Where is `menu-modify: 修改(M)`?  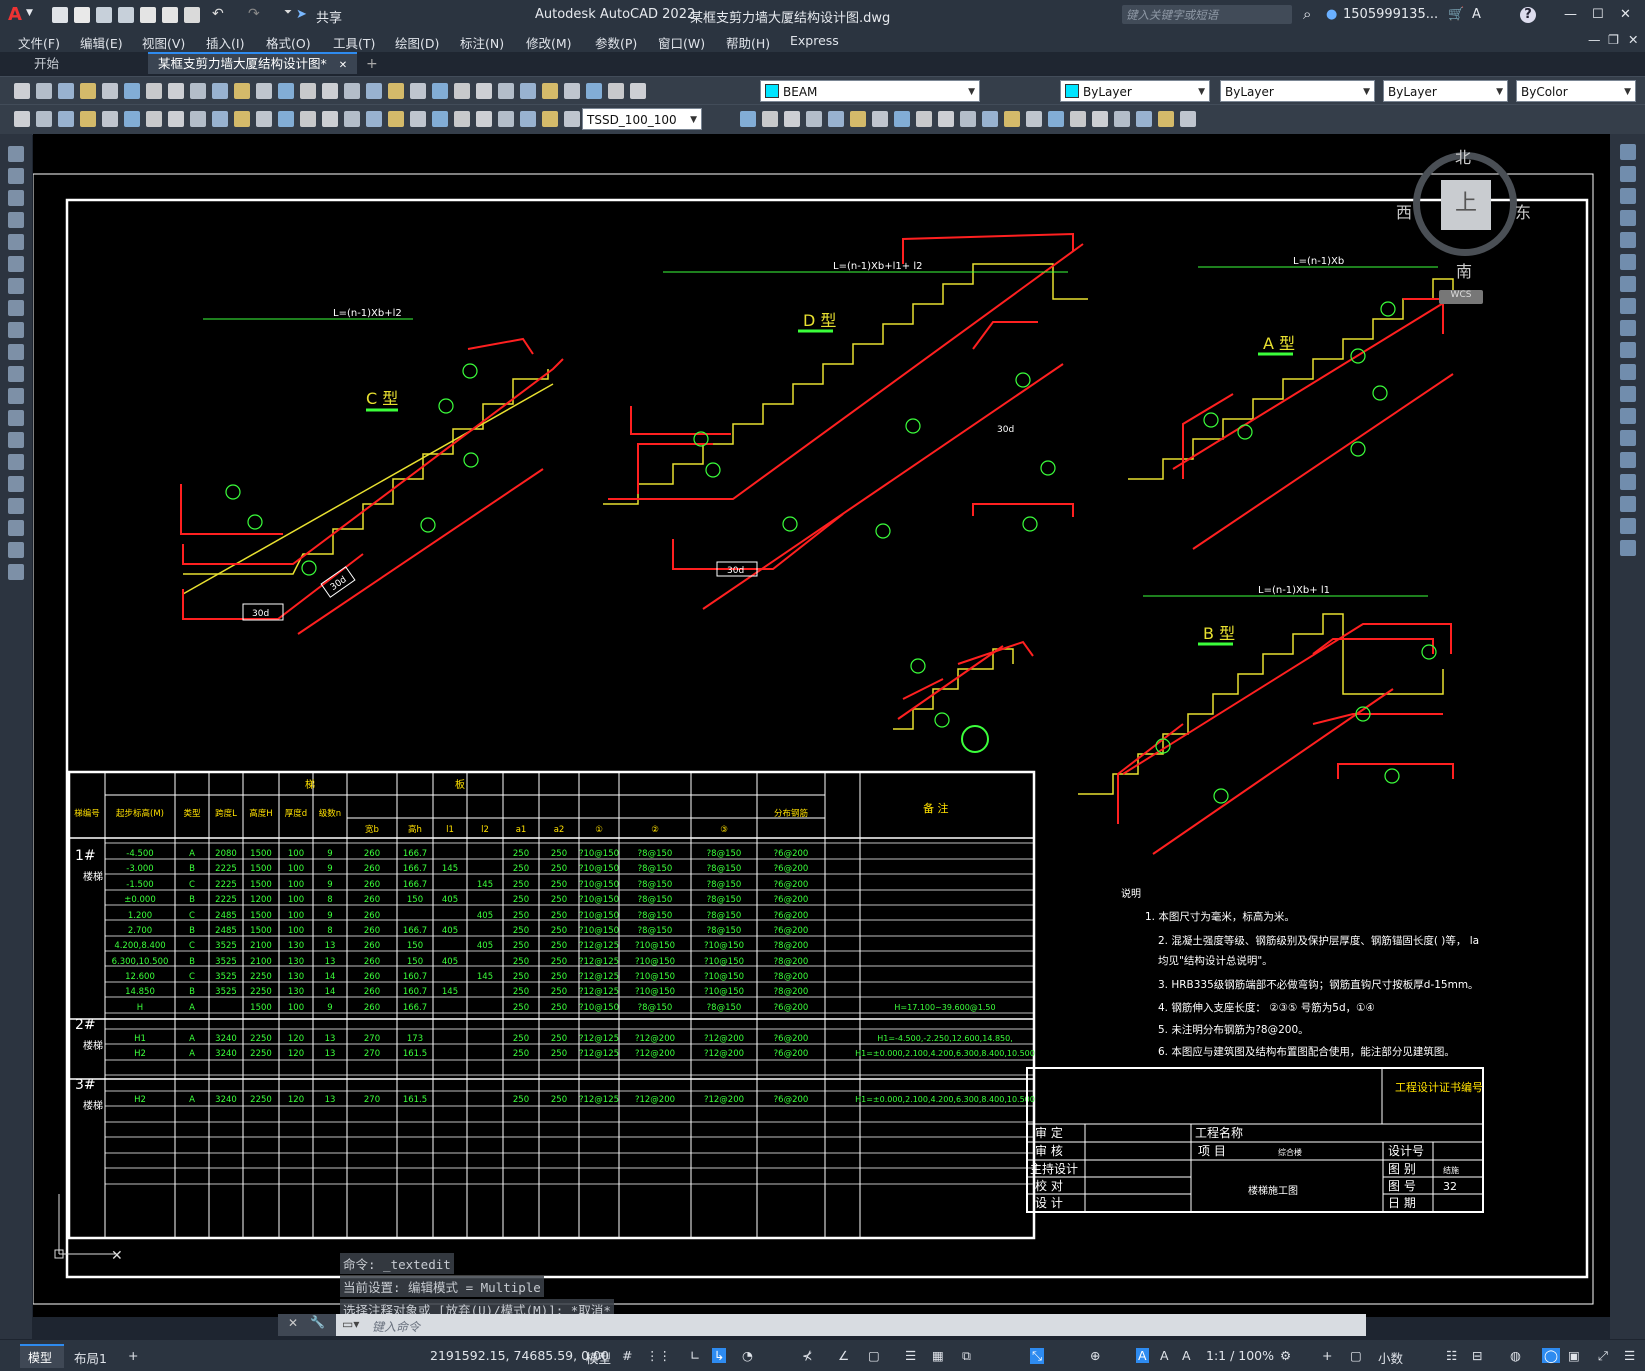 menu-modify: 修改(M) is located at coordinates (549, 42).